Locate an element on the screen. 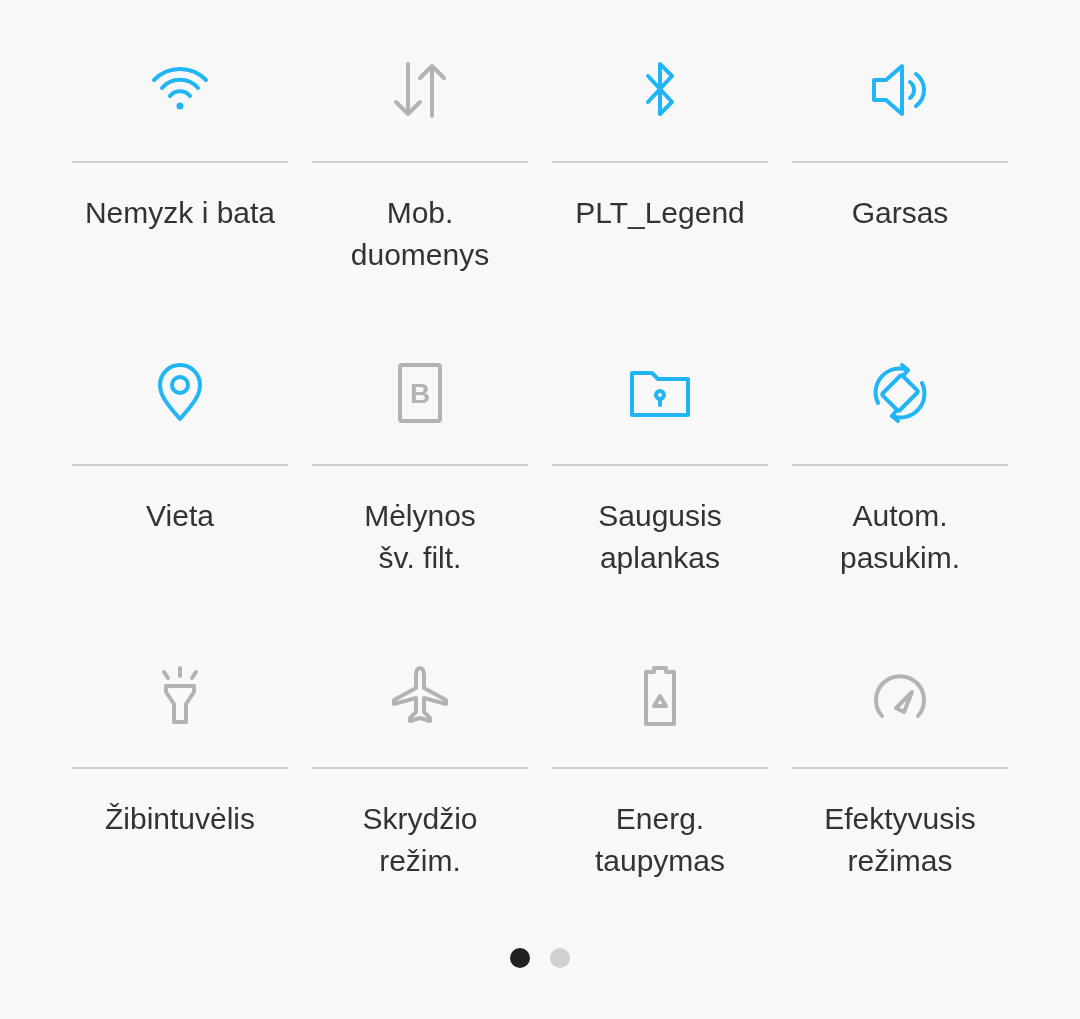 Image resolution: width=1080 pixels, height=1019 pixels. quick-setting-tile: Saugusis aplankas is located at coordinates (660, 484).